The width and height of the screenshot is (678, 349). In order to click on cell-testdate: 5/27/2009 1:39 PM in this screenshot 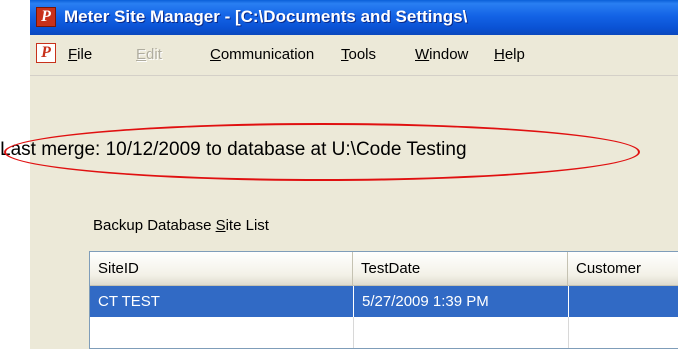, I will do `click(460, 301)`.